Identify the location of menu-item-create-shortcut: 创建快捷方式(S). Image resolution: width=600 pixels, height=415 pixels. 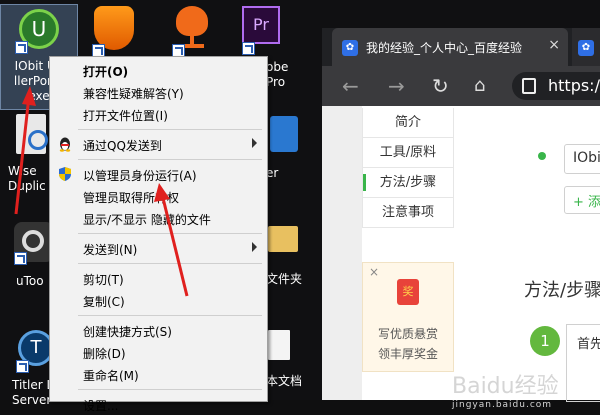
(158, 330).